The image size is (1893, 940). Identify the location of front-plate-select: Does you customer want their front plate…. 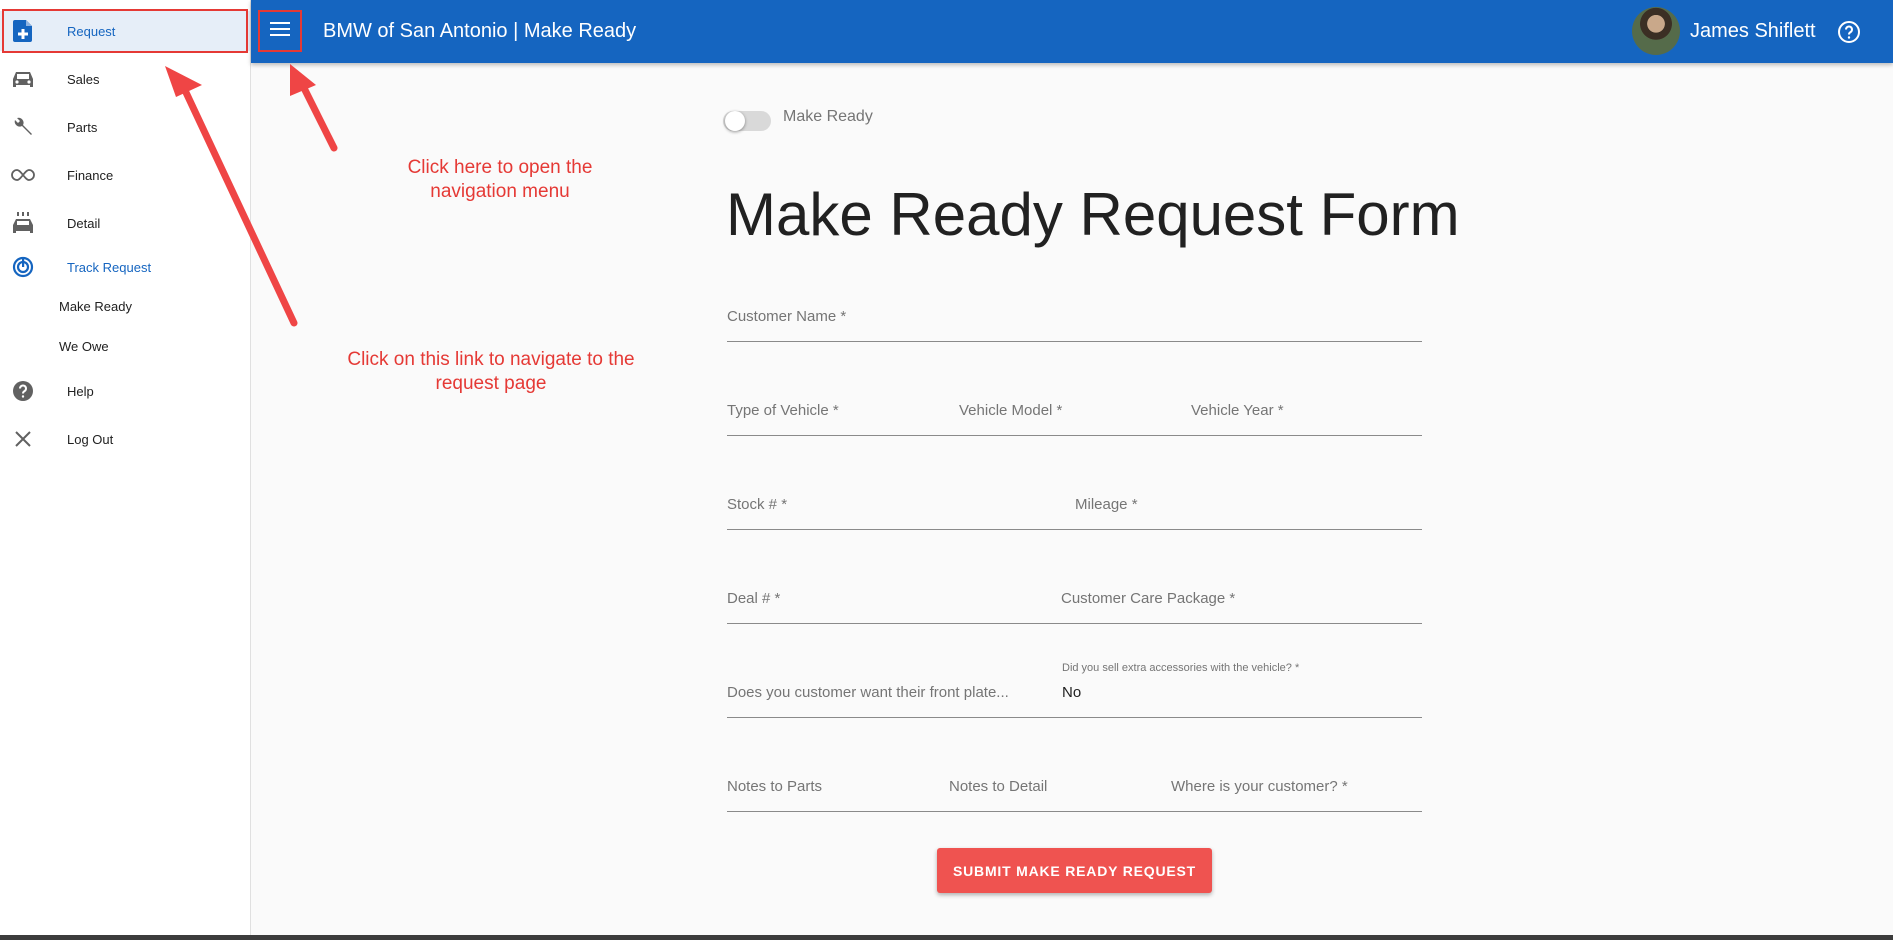
(894, 701).